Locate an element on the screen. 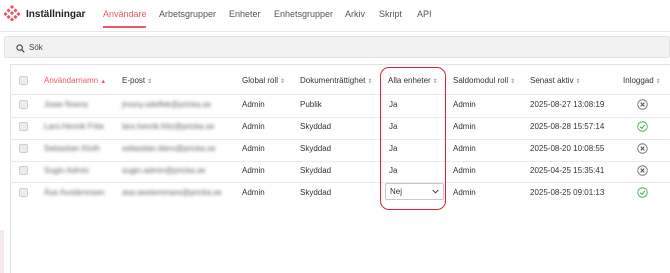  chevron-down-icon is located at coordinates (435, 191).